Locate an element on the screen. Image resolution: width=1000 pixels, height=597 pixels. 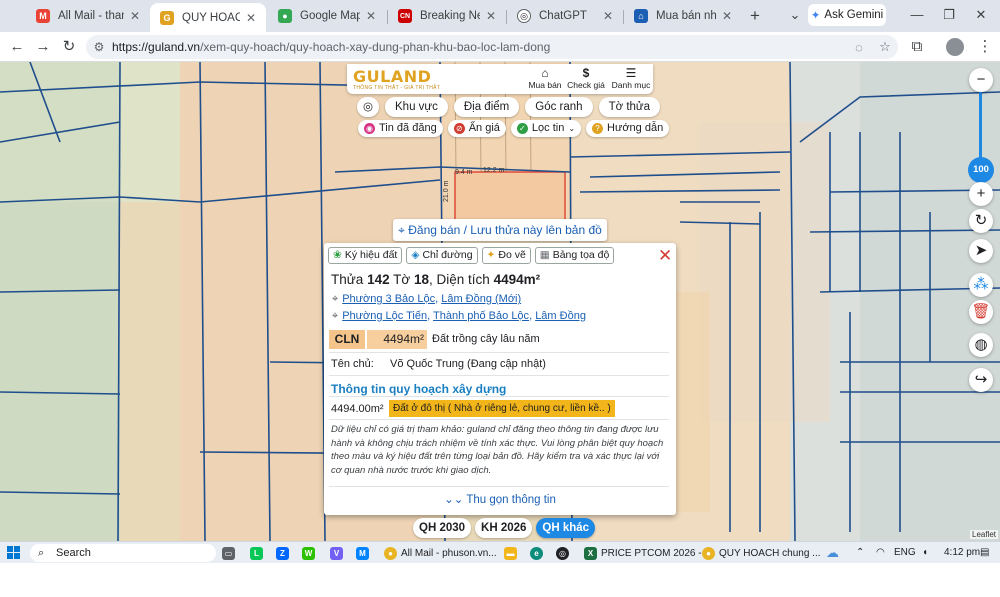
more-menu-icon: ⋮ is located at coordinates (985, 47).